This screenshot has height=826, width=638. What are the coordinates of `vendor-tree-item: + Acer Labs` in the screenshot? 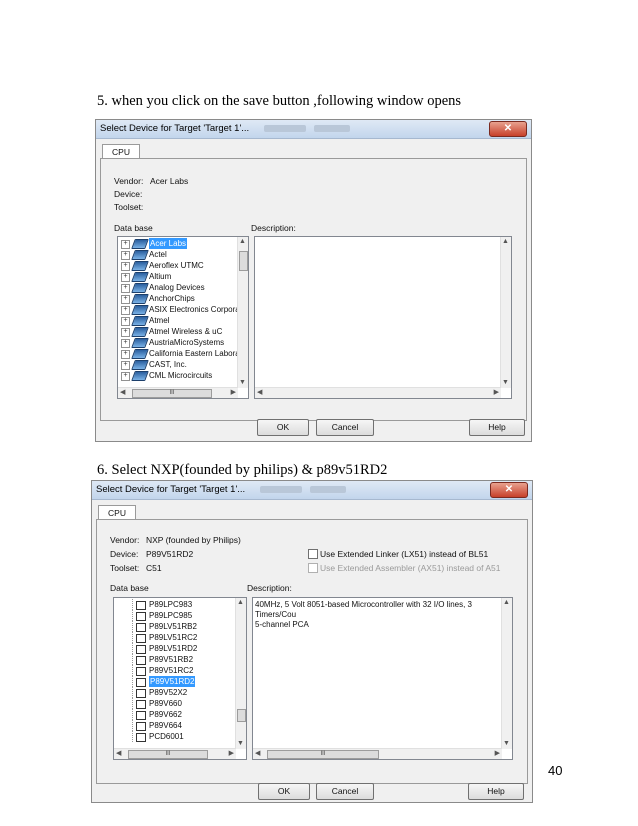 It's located at (177, 243).